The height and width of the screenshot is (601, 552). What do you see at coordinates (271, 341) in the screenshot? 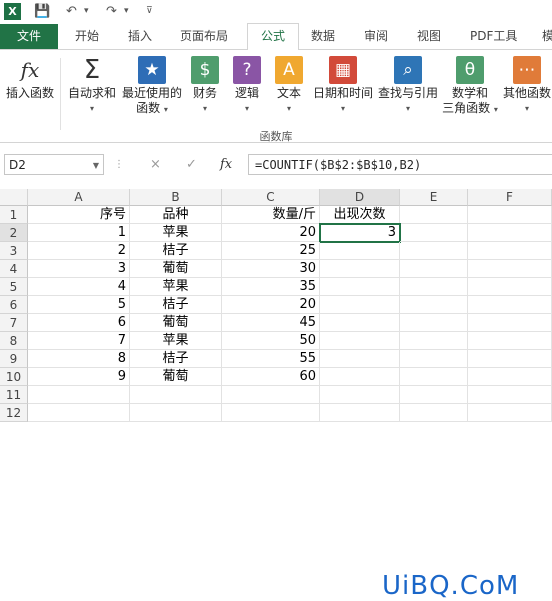
I see `grid-cell: 50` at bounding box center [271, 341].